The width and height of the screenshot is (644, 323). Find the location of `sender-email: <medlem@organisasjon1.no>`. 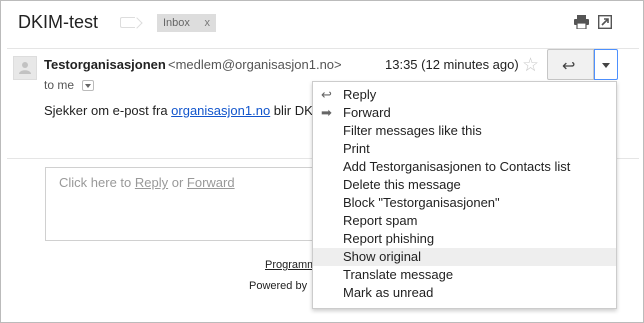

sender-email: <medlem@organisasjon1.no> is located at coordinates (255, 64).